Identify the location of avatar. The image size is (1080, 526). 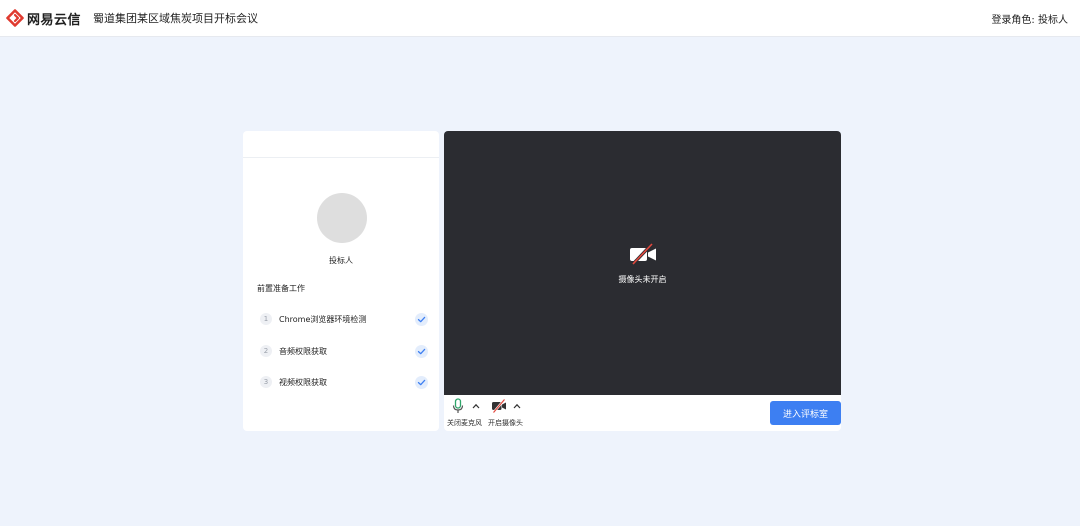
(342, 218).